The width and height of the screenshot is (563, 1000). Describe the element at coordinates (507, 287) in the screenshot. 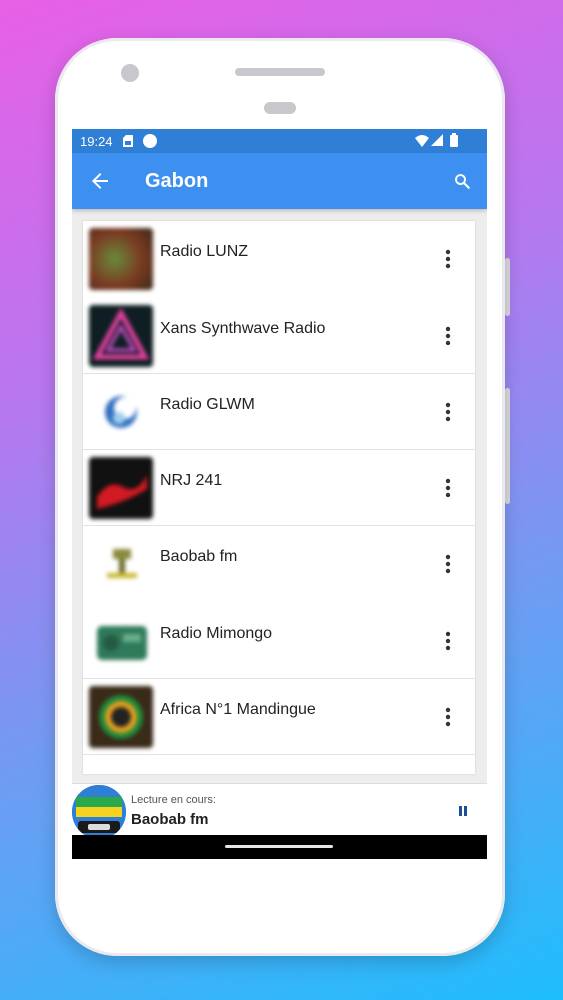

I see `phone-volume-button` at that location.